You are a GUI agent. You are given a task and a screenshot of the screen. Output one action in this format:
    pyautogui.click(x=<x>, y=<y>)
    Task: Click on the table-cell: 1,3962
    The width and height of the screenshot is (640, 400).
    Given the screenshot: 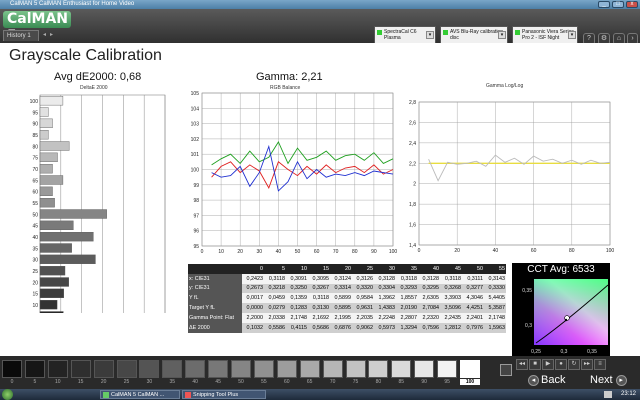 What is the action you would take?
    pyautogui.click(x=385, y=298)
    